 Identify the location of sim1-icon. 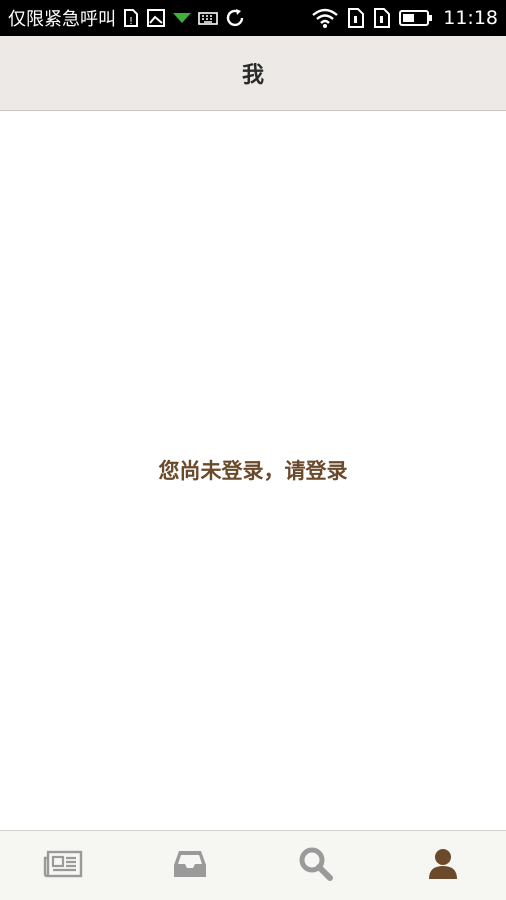
(356, 18).